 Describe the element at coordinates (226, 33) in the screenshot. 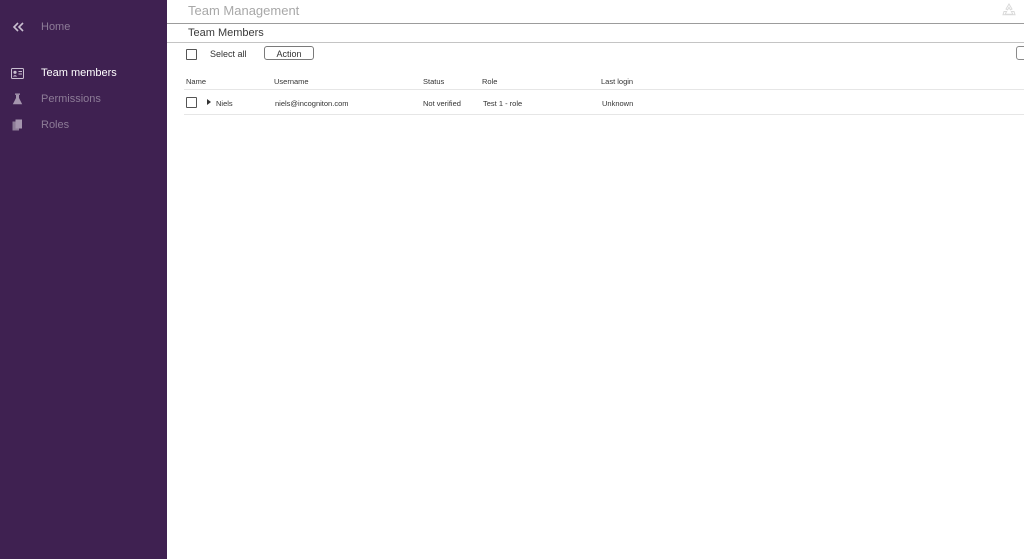

I see `section-title: Team Members` at that location.